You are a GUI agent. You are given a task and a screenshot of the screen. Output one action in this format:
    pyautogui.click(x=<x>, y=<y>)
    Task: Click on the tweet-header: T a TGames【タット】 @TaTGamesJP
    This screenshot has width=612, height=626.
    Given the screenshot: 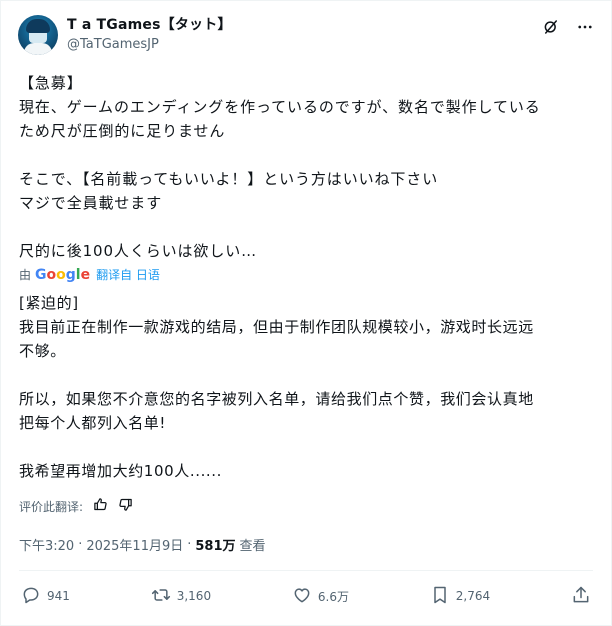 What is the action you would take?
    pyautogui.click(x=308, y=35)
    